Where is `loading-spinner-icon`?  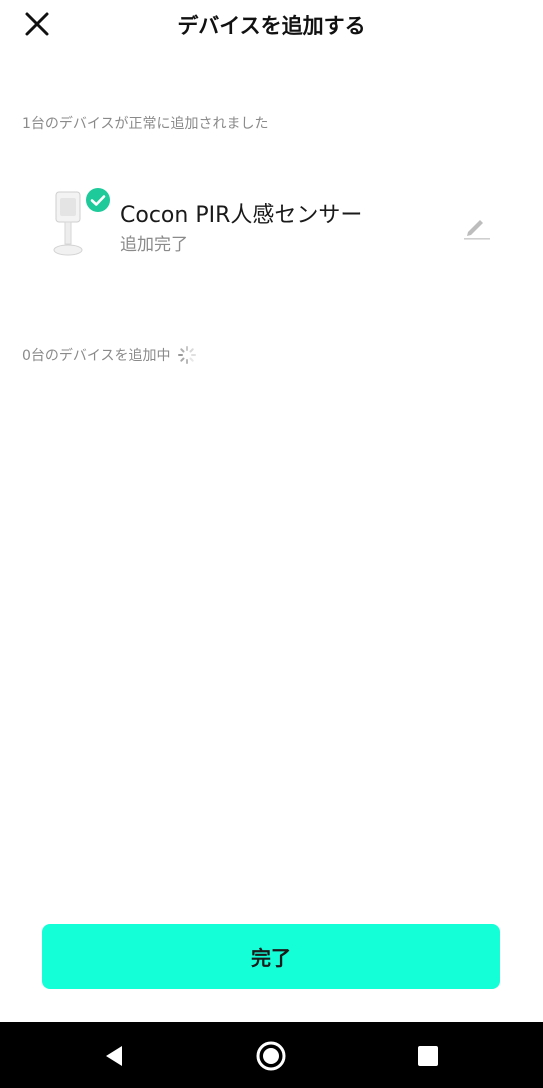 loading-spinner-icon is located at coordinates (186, 355).